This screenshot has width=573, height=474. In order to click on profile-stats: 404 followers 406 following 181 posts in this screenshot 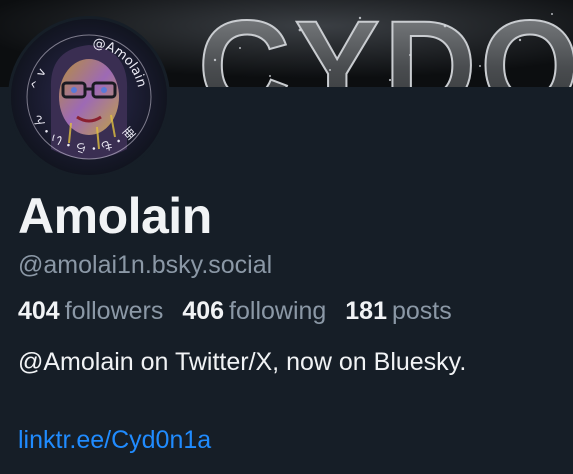, I will do `click(241, 311)`.